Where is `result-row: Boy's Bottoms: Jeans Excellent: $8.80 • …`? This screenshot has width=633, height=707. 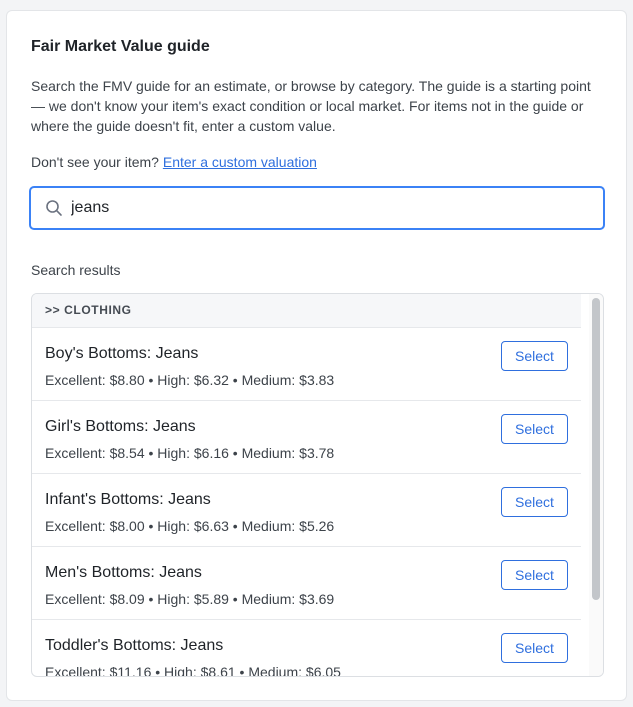
result-row: Boy's Bottoms: Jeans Excellent: $8.80 • … is located at coordinates (306, 364).